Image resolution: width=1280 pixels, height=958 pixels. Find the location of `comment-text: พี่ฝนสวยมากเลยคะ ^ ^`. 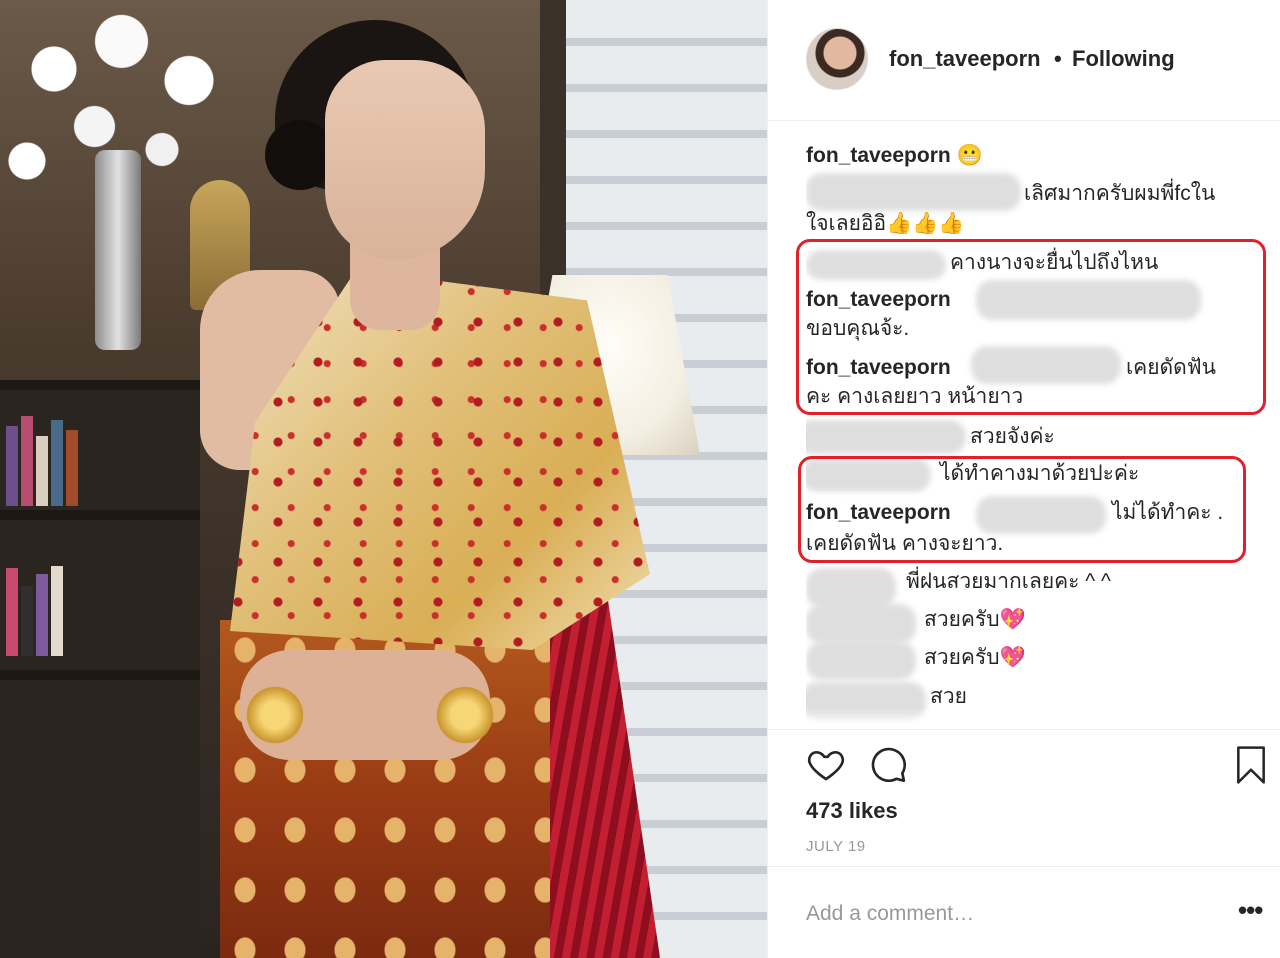

comment-text: พี่ฝนสวยมากเลยคะ ^ ^ is located at coordinates (1008, 581).